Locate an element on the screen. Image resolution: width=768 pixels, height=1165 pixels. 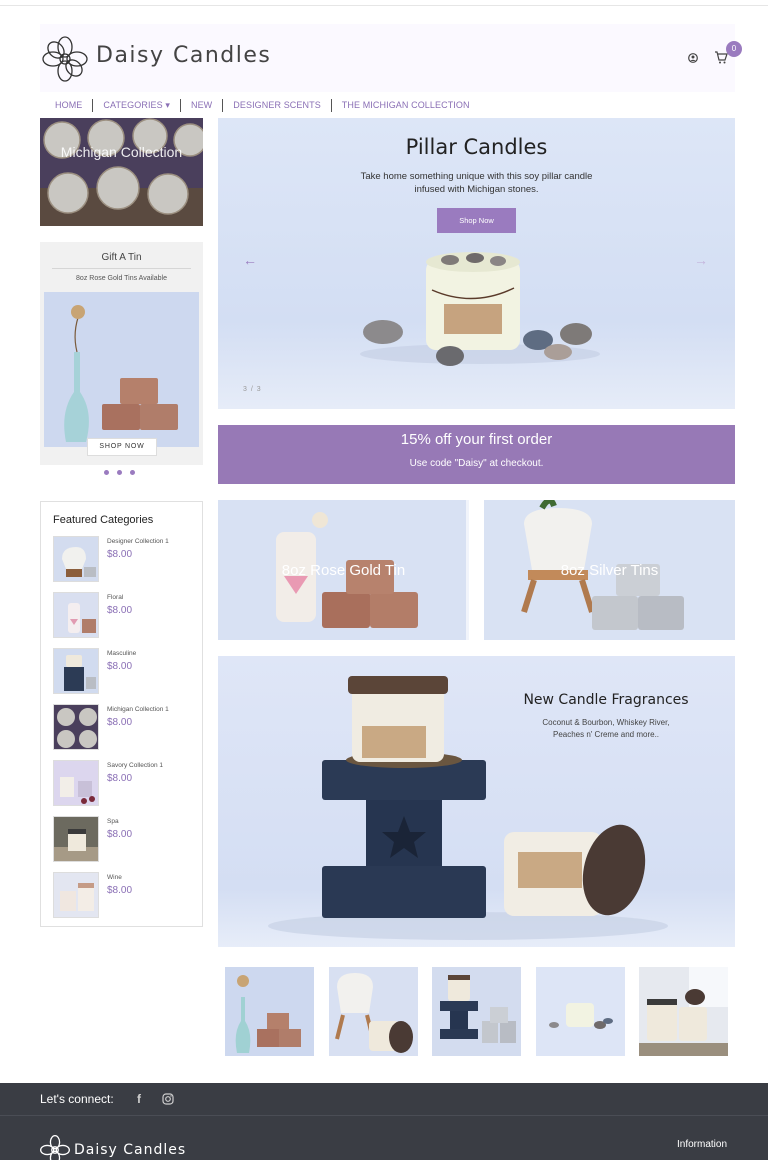
rose-gold-tin-tile: 8oz Rose Gold Tin is located at coordinates (343, 570).